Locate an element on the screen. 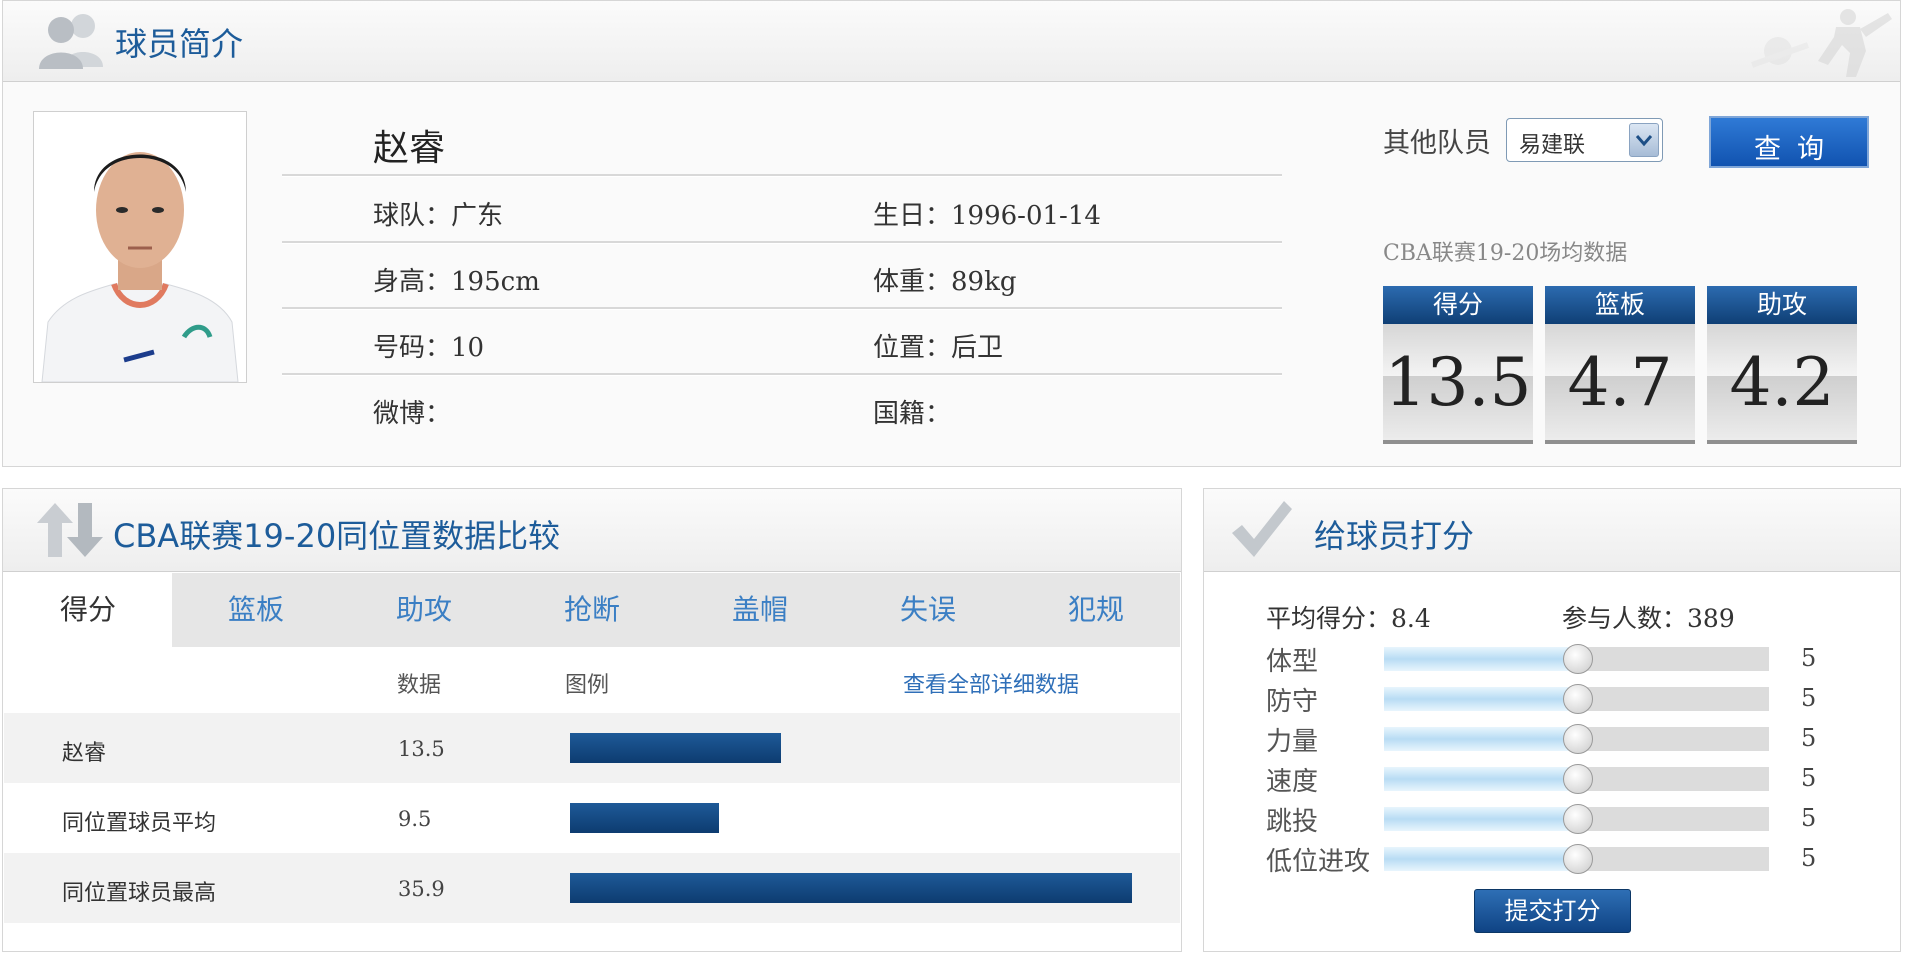 The image size is (1905, 967). stat-label: 得分 is located at coordinates (1458, 305).